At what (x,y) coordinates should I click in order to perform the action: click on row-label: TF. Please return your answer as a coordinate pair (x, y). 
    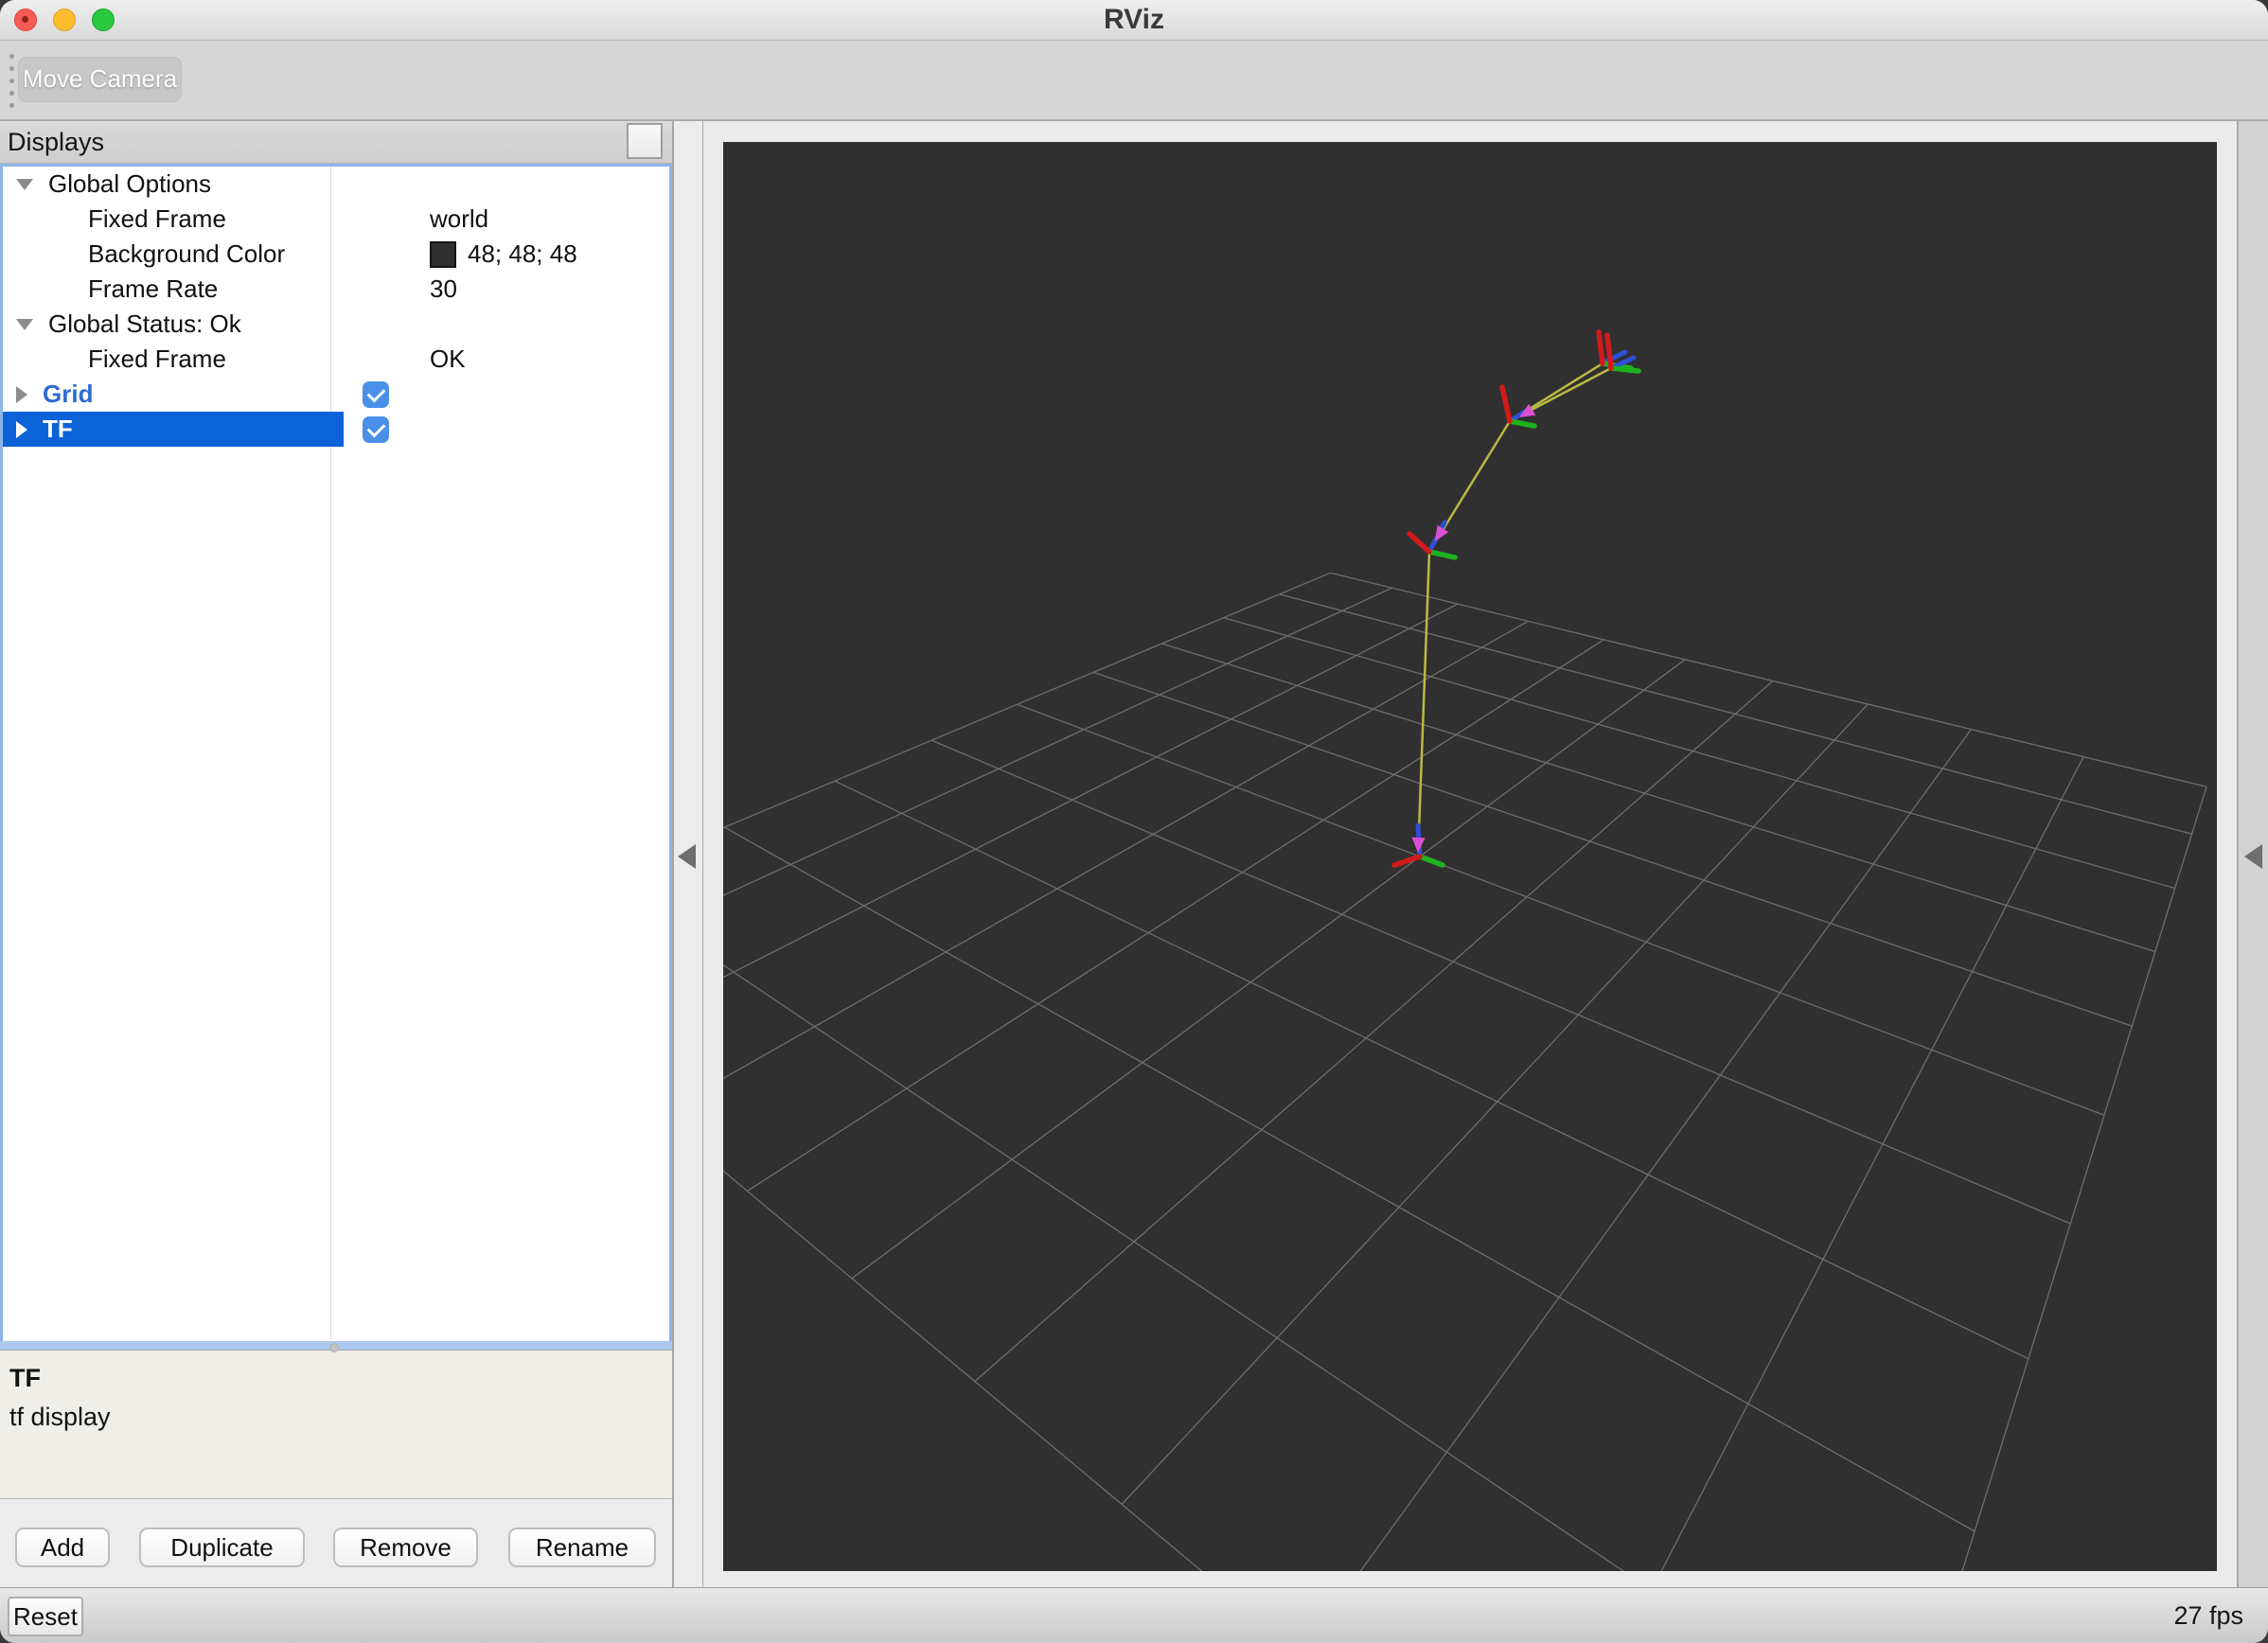
    Looking at the image, I should click on (58, 429).